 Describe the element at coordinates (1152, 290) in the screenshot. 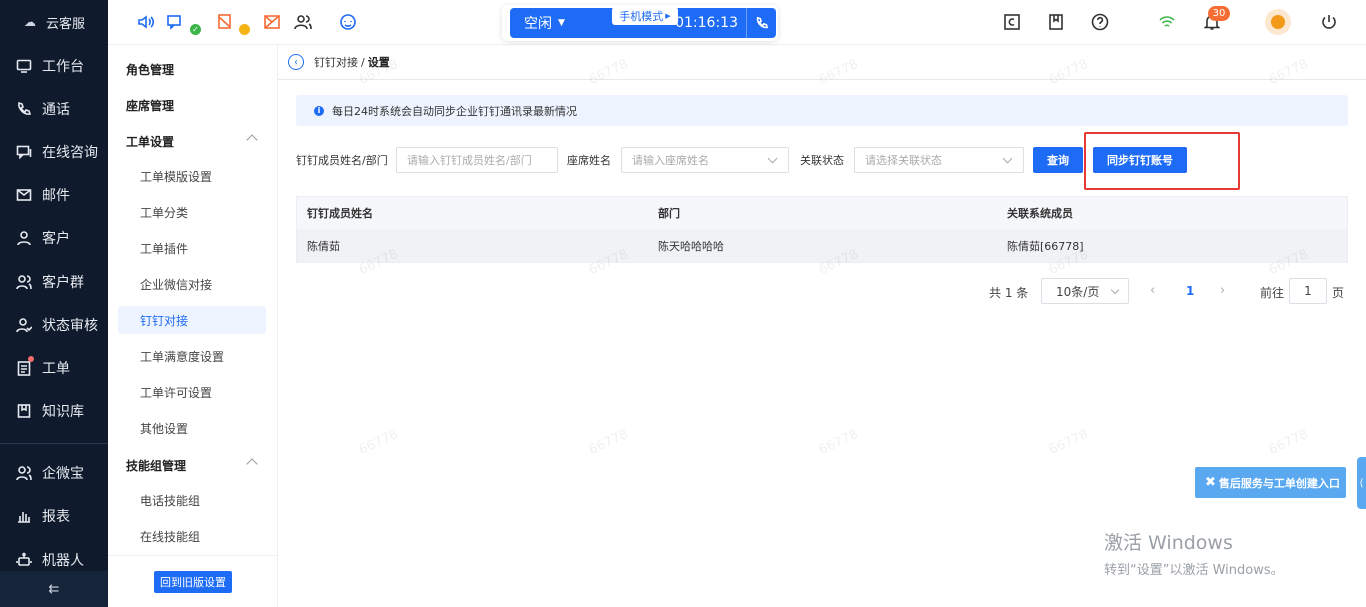

I see `prev-page-icon: ‹` at that location.